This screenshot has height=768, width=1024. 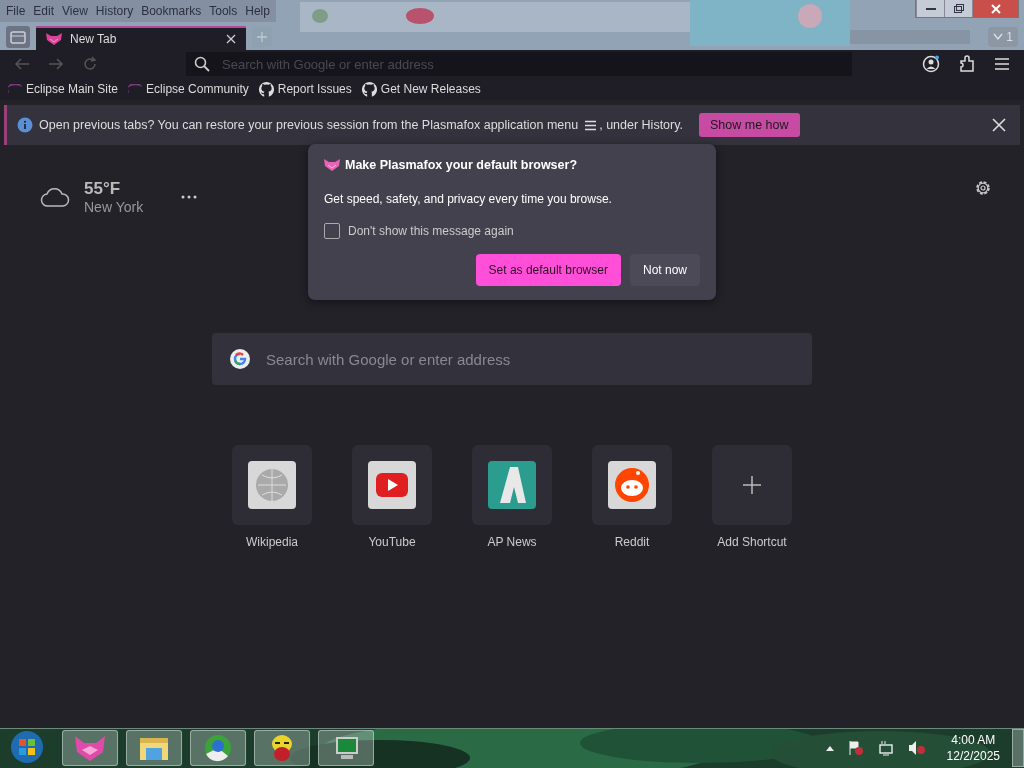 I want to click on browser-tab: New Tab, so click(x=141, y=38).